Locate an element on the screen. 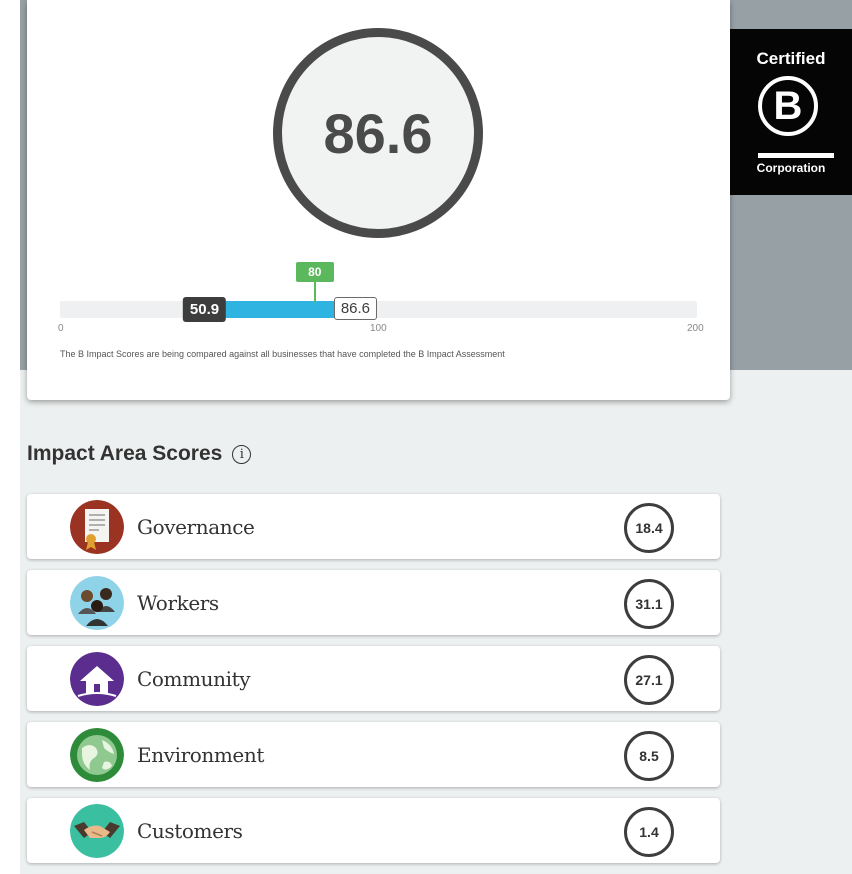 This screenshot has height=874, width=852. community-house-icon is located at coordinates (97, 679).